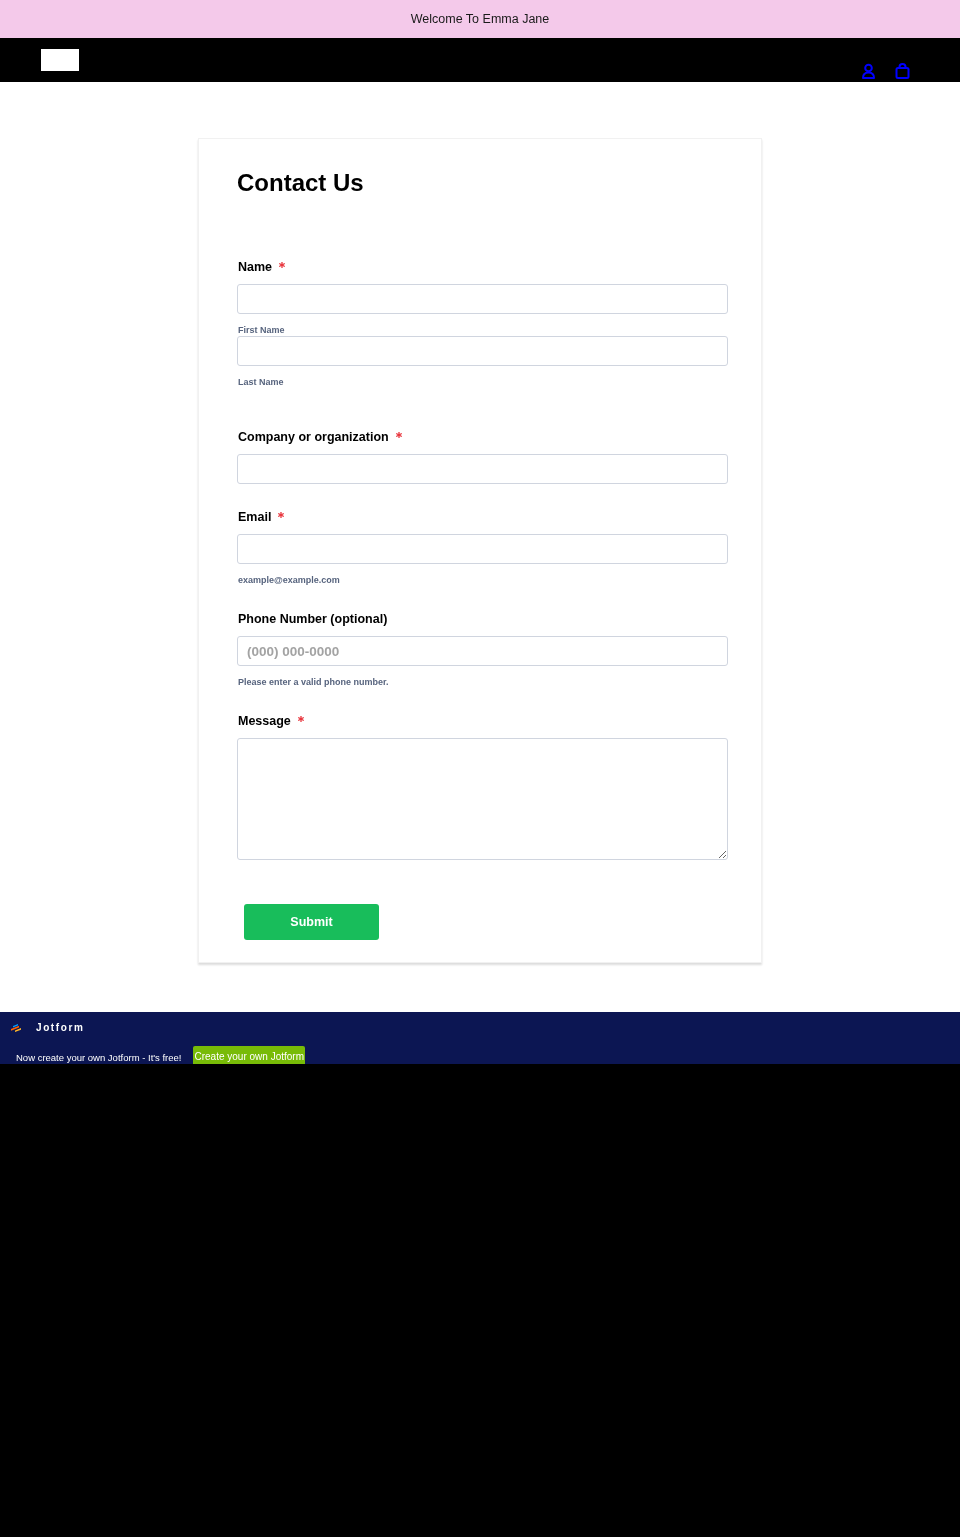 The width and height of the screenshot is (960, 1537). What do you see at coordinates (264, 721) in the screenshot?
I see `field-label: Message` at bounding box center [264, 721].